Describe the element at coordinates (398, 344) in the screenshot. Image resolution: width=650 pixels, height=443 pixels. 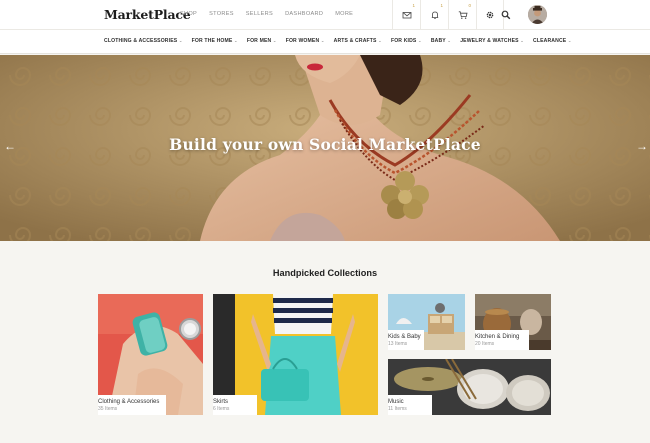
I see `collection-count: 13 Items` at that location.